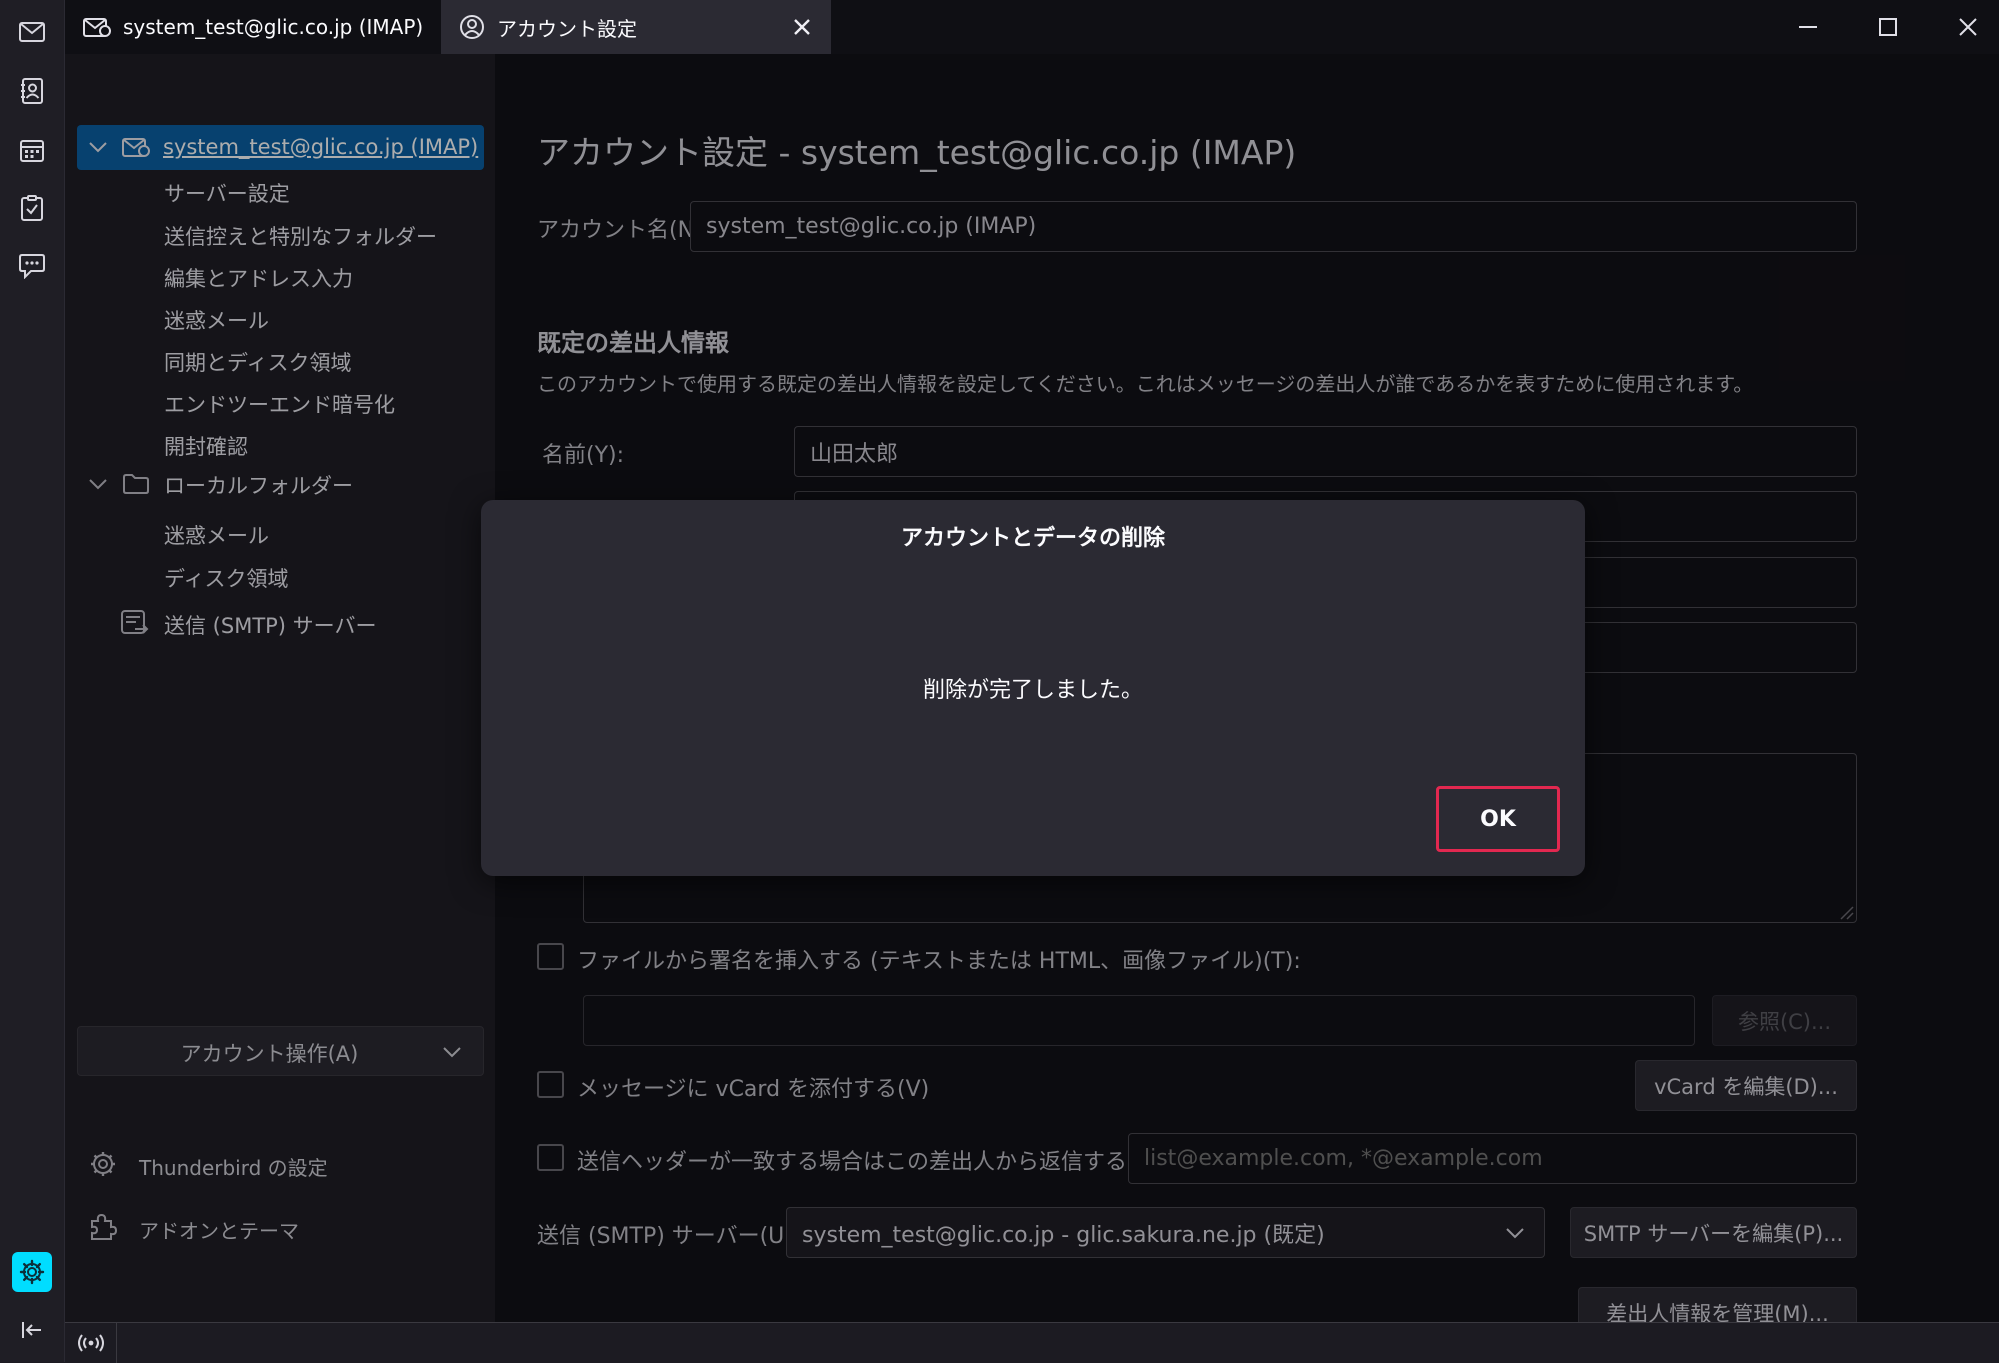 Image resolution: width=1999 pixels, height=1363 pixels. I want to click on close-icon, so click(1968, 27).